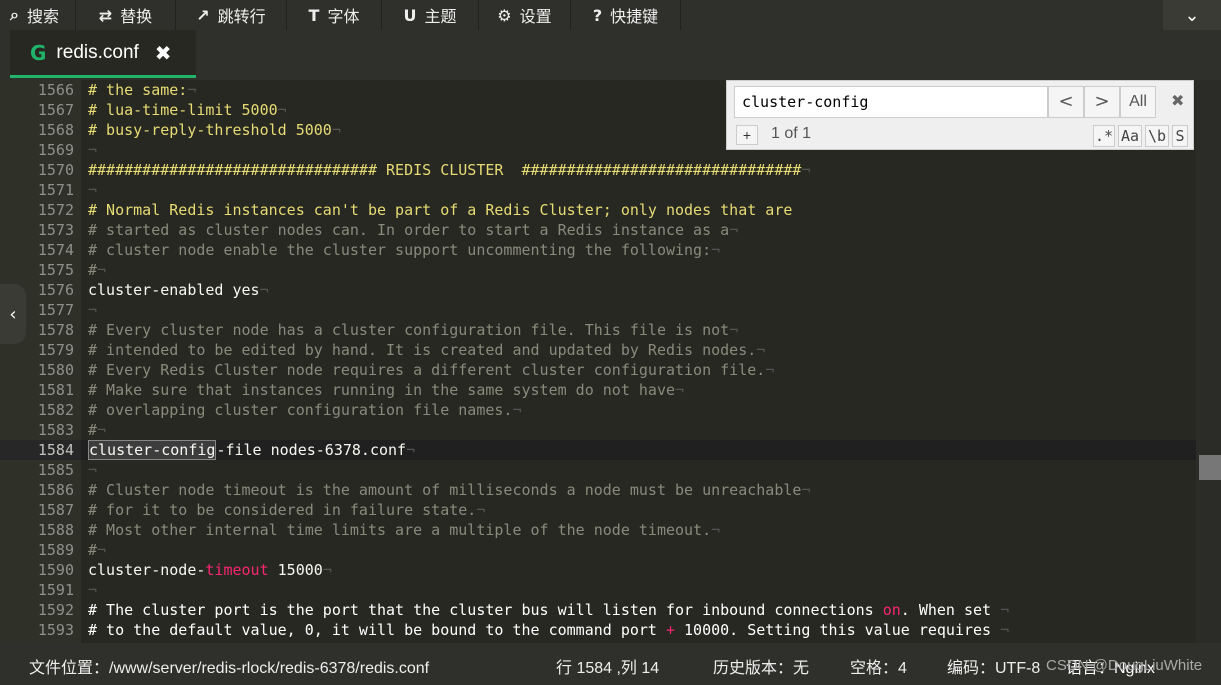 This screenshot has width=1221, height=685. Describe the element at coordinates (610, 570) in the screenshot. I see `code-line: 1590 cluster-node-timeout 15000¬` at that location.